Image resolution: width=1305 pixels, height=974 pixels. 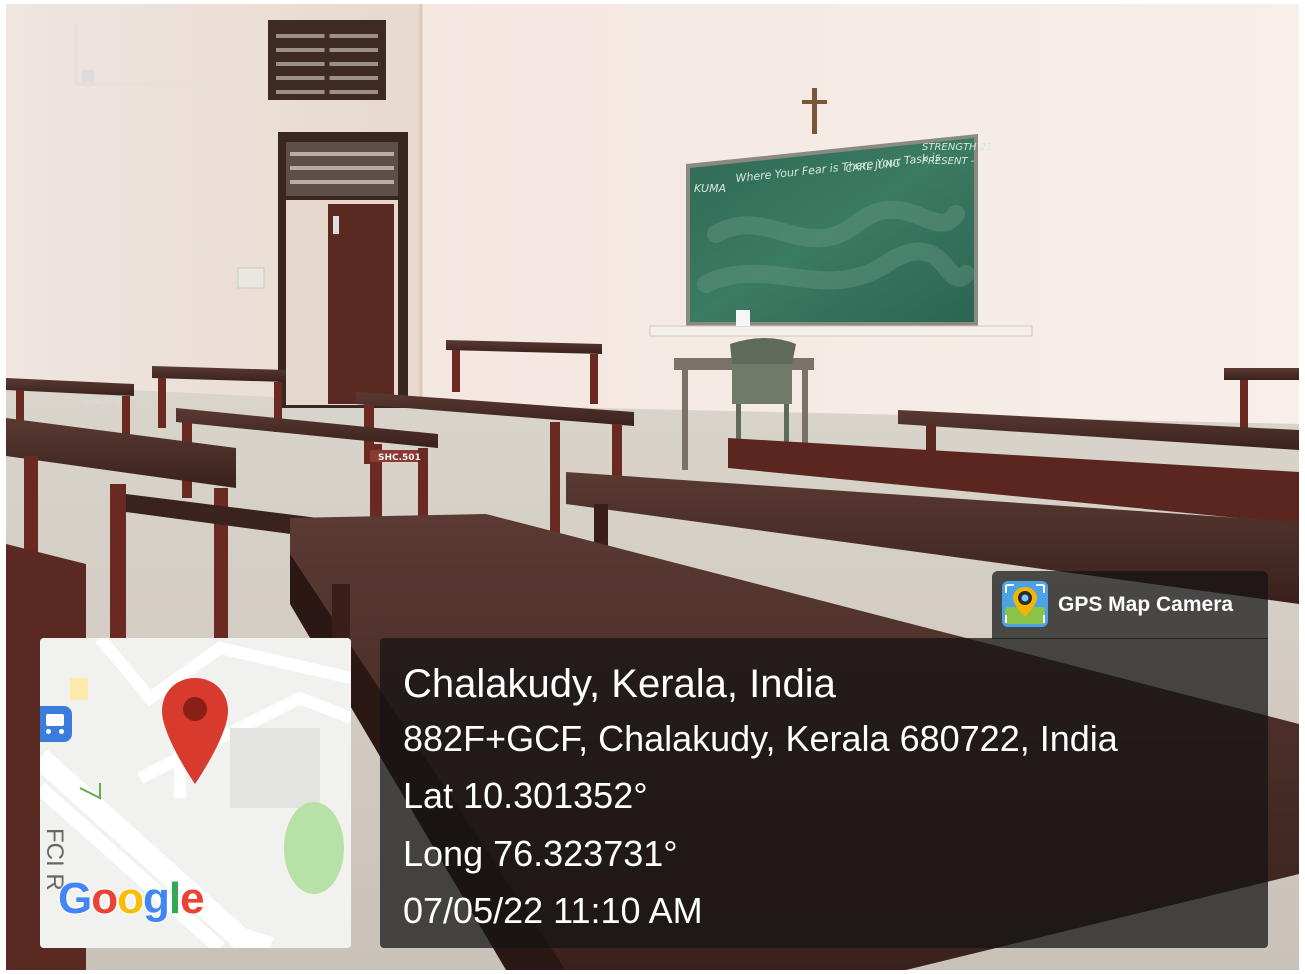 What do you see at coordinates (553, 910) in the screenshot?
I see `date-time: 07/05/22 11:10 AM` at bounding box center [553, 910].